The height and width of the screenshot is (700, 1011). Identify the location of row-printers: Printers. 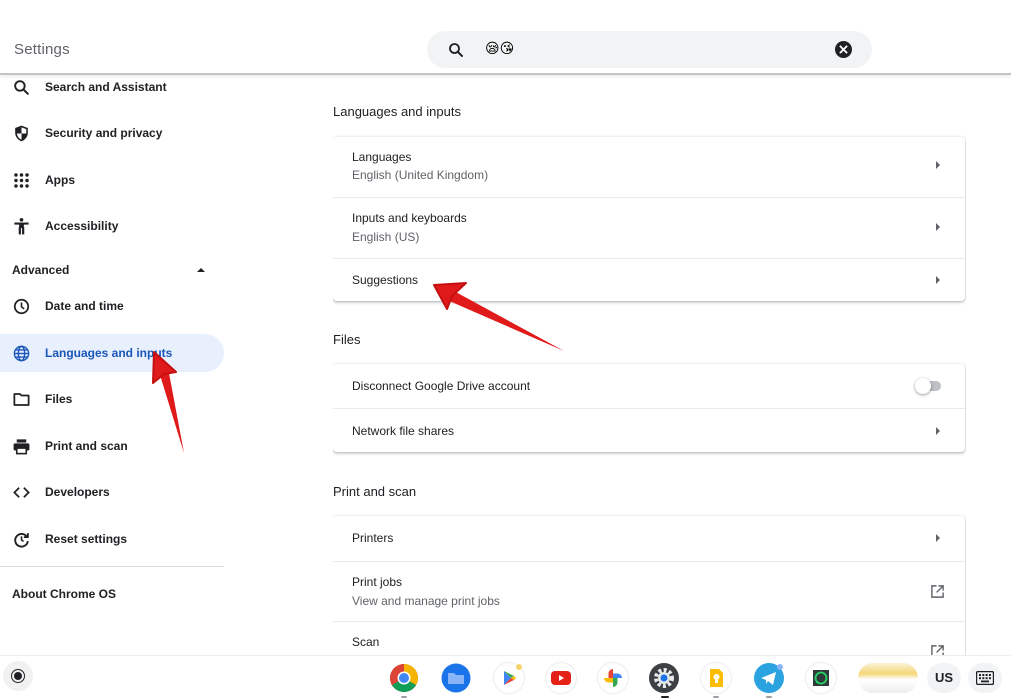
(649, 538).